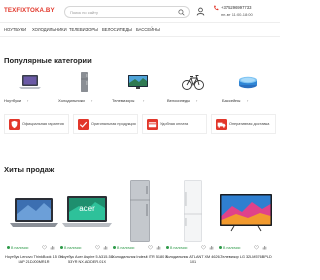 This screenshot has width=320, height=280. I want to click on bicycle-icon, so click(193, 82).